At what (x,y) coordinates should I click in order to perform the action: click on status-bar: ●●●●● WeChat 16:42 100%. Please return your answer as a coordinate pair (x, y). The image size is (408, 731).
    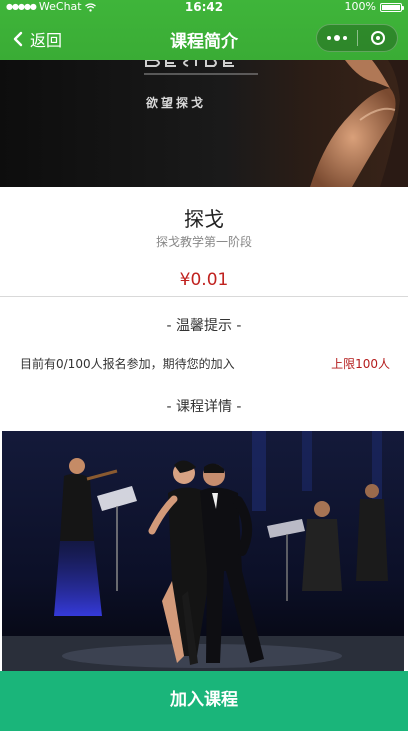
    Looking at the image, I should click on (204, 7).